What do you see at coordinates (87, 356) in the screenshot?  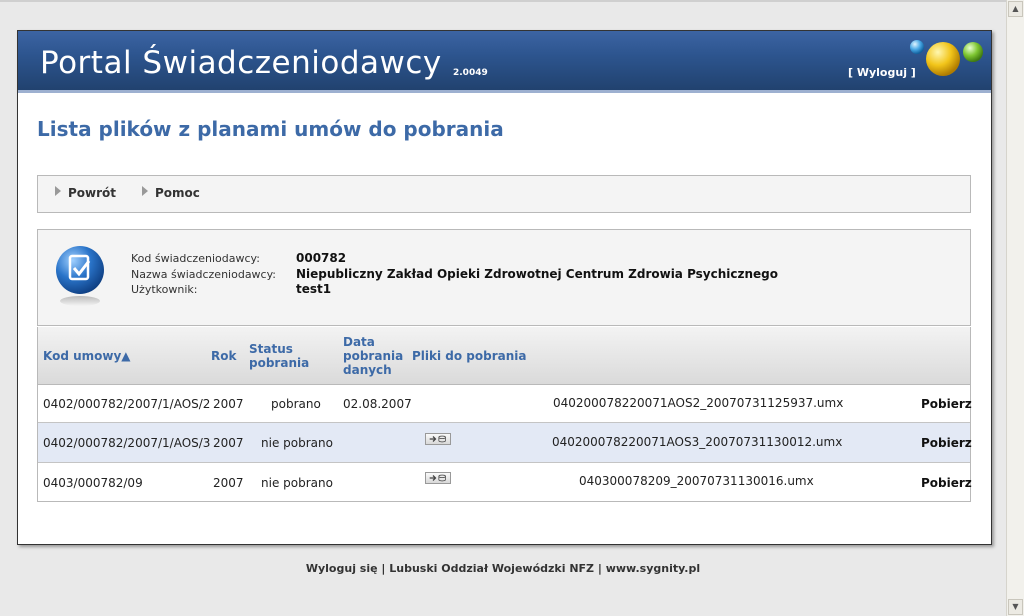 I see `column-header-contract: Kod umowy▲` at bounding box center [87, 356].